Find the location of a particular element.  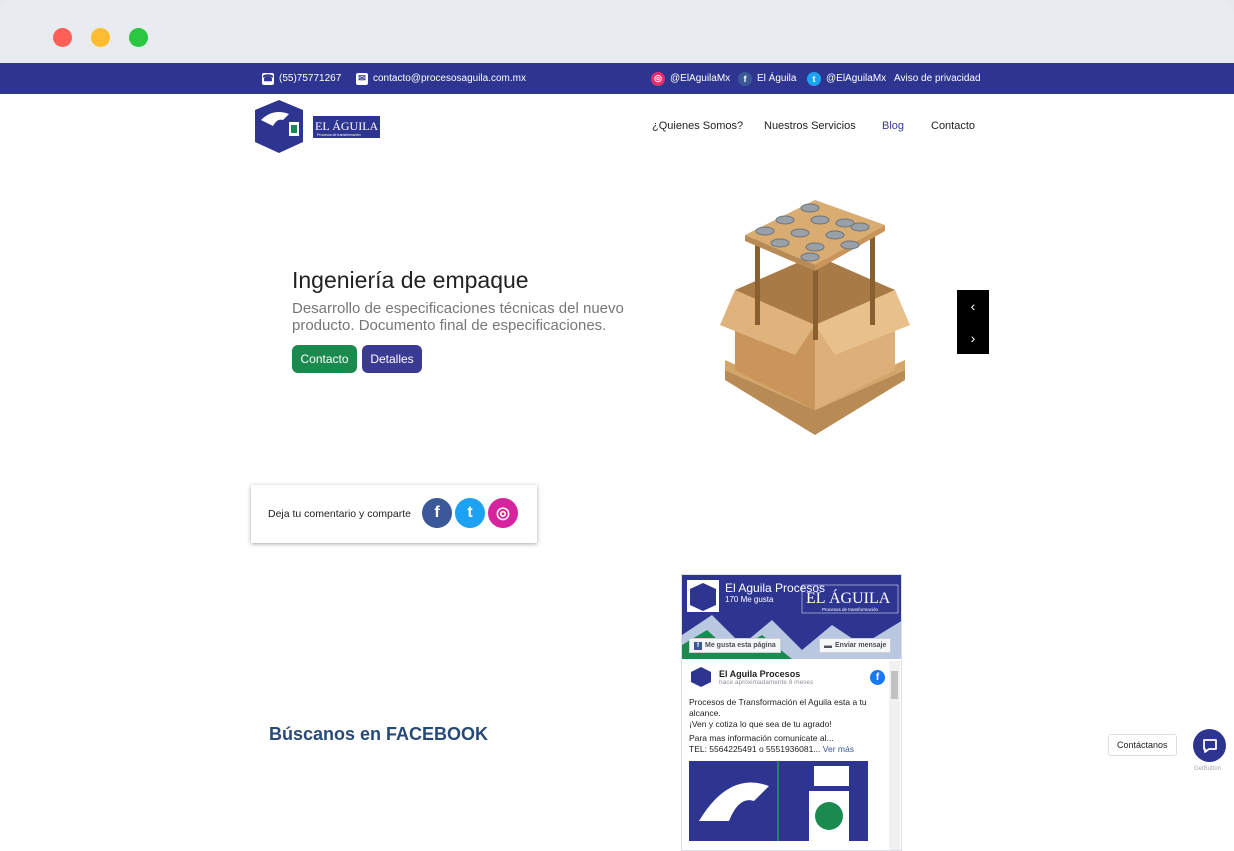

twitter-text: @ElAguilaMx is located at coordinates (856, 78).